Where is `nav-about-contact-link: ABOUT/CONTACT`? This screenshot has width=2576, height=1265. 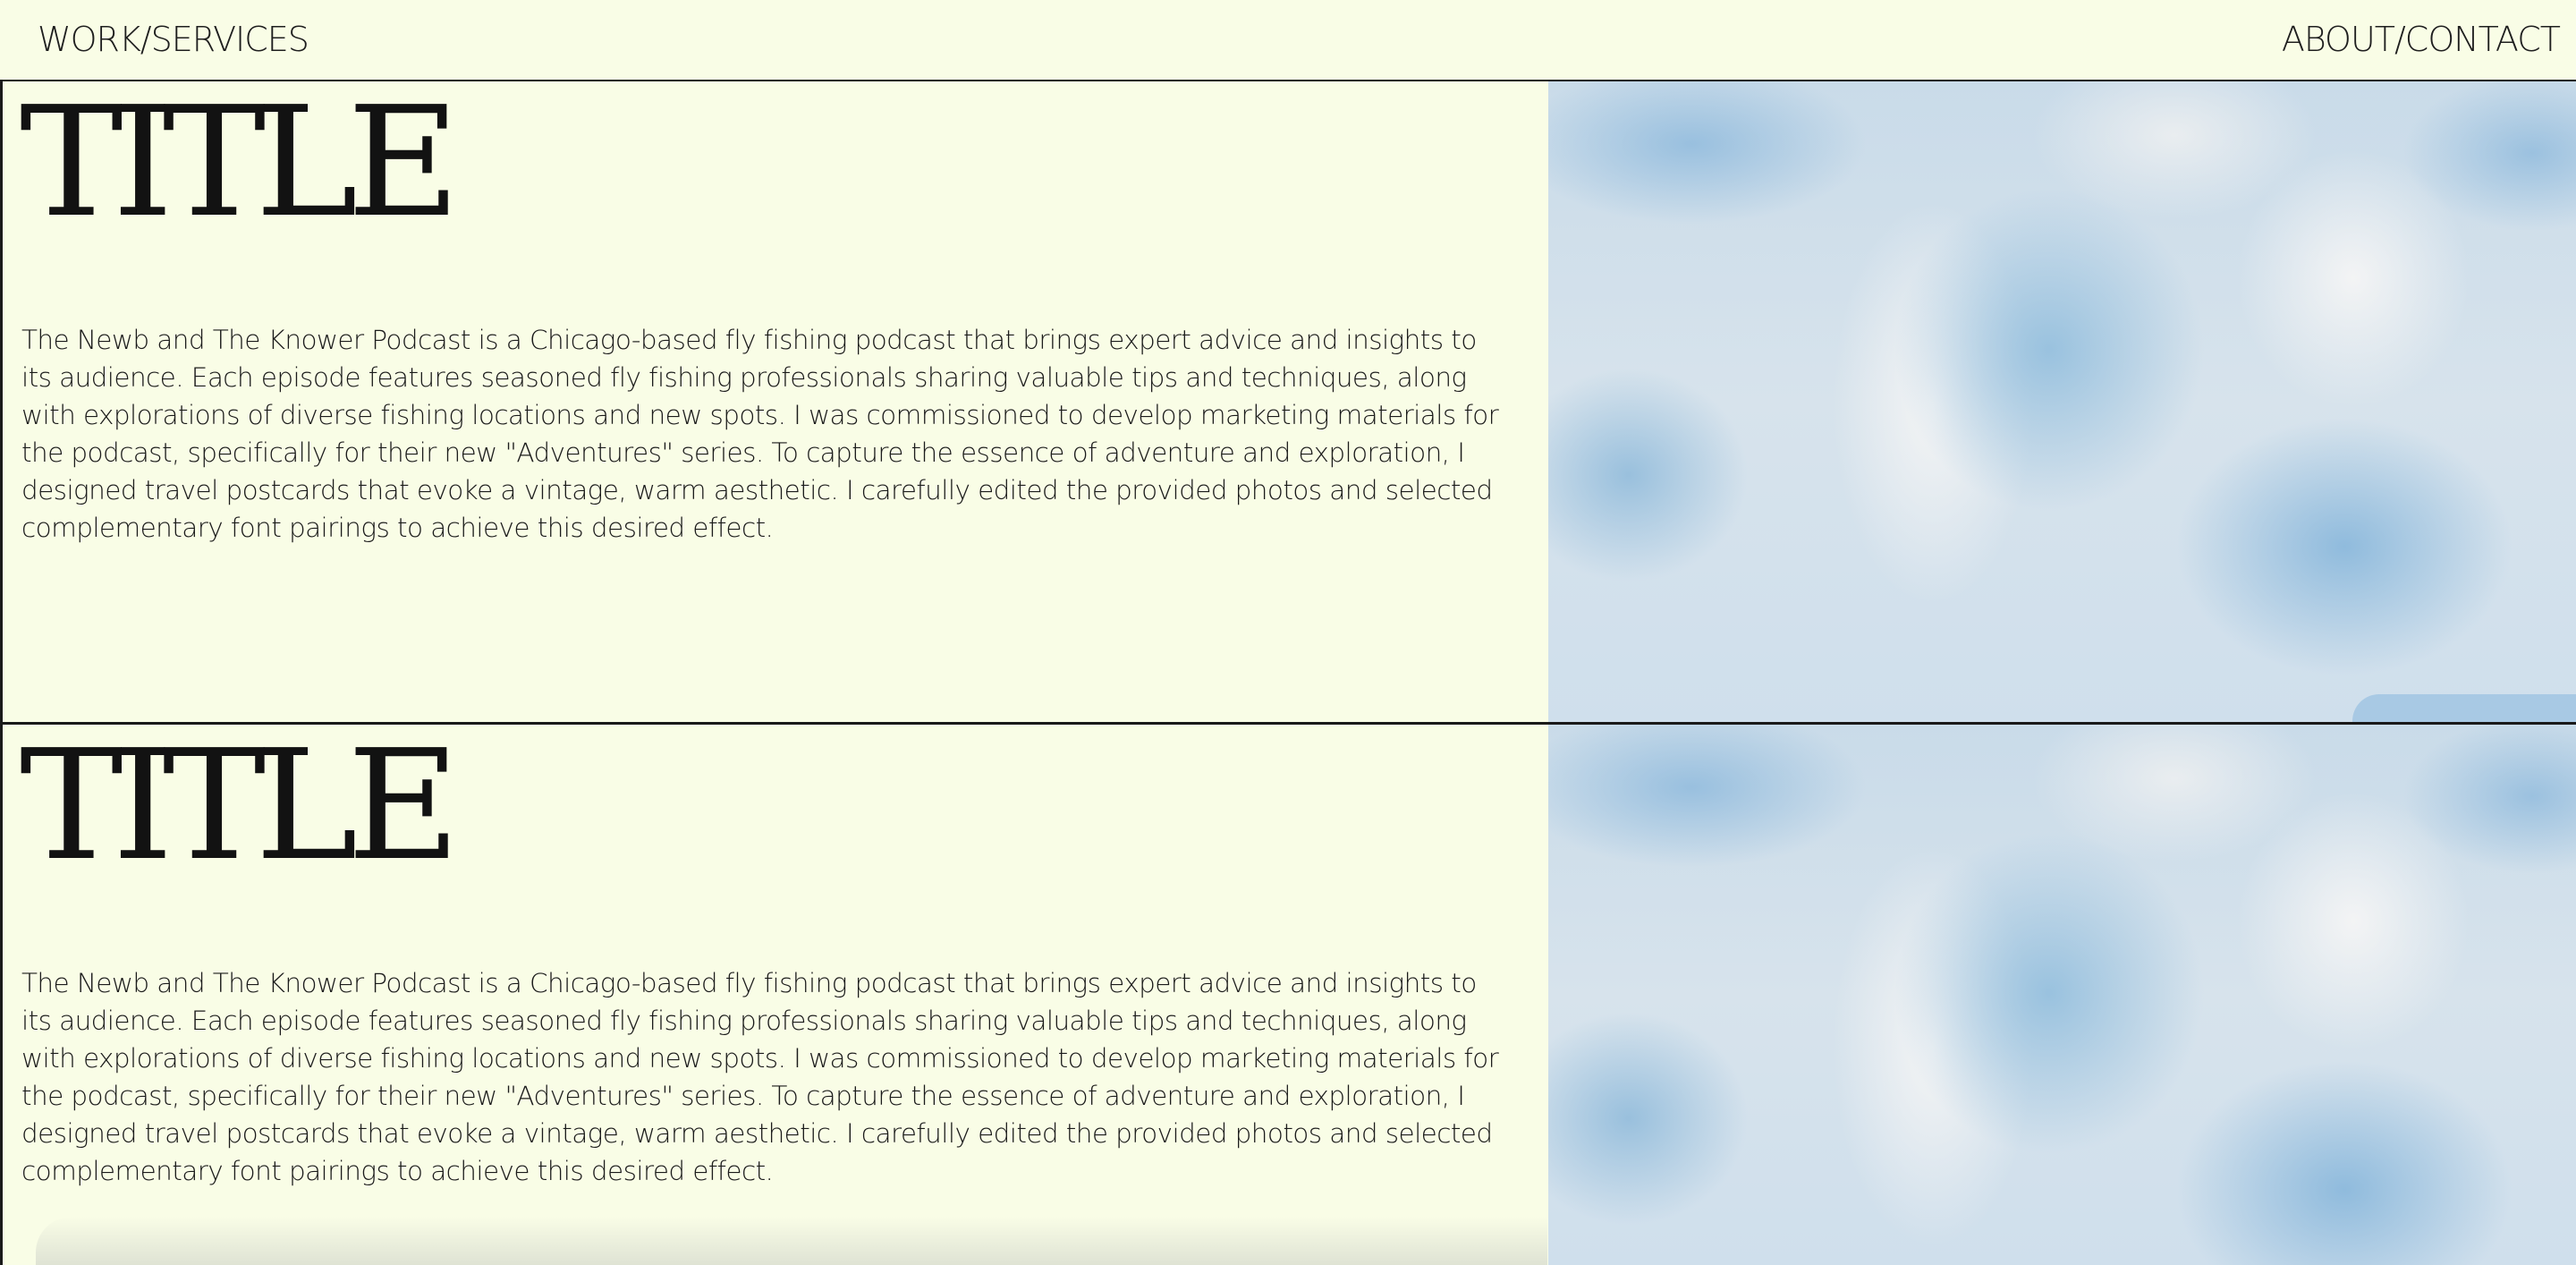 nav-about-contact-link: ABOUT/CONTACT is located at coordinates (2421, 39).